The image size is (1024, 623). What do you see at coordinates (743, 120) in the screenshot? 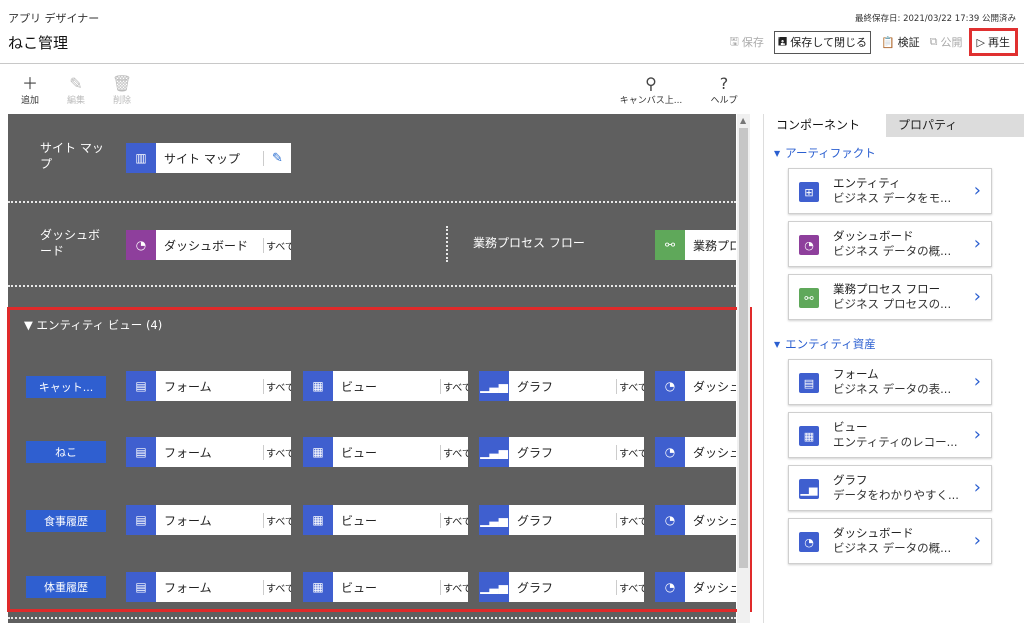
I see `scroll-up-icon: ▲` at bounding box center [743, 120].